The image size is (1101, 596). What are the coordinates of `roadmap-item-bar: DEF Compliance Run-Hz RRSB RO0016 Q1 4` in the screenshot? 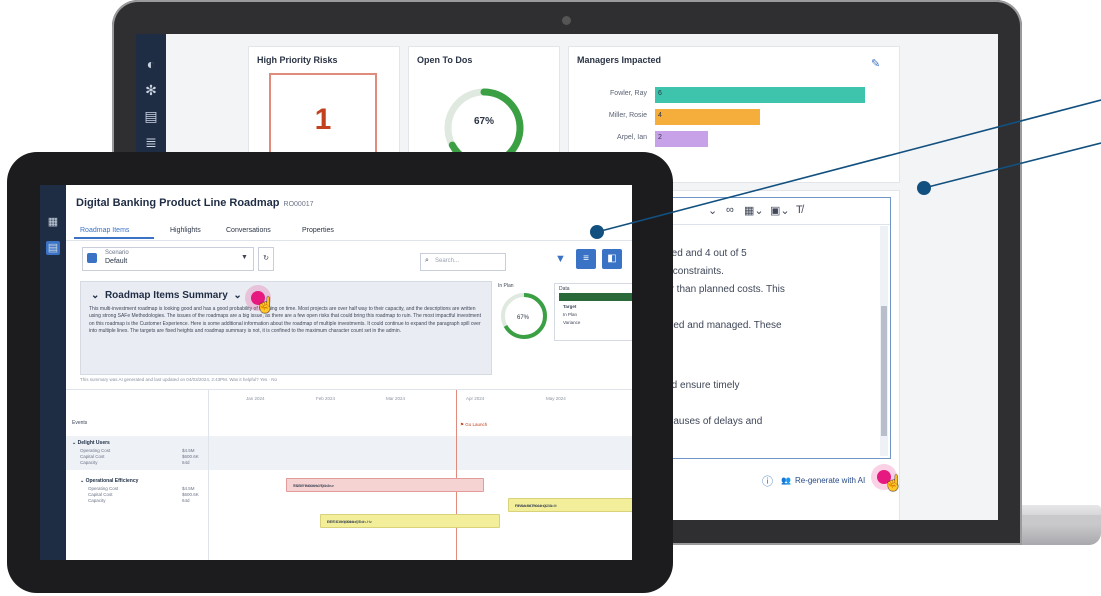 It's located at (410, 521).